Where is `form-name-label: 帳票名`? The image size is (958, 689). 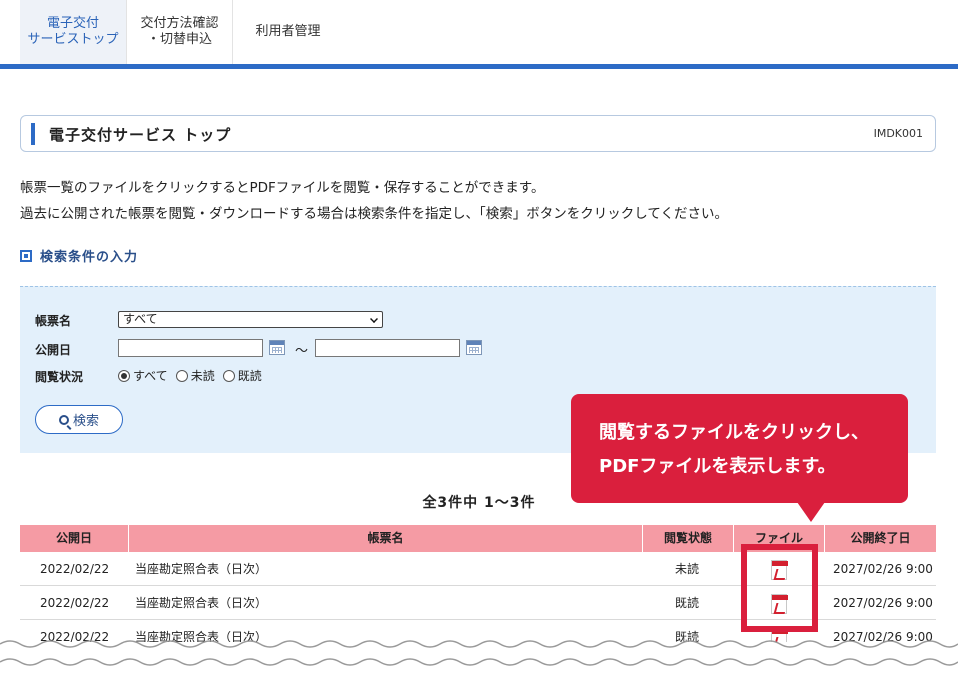 form-name-label: 帳票名 is located at coordinates (53, 321).